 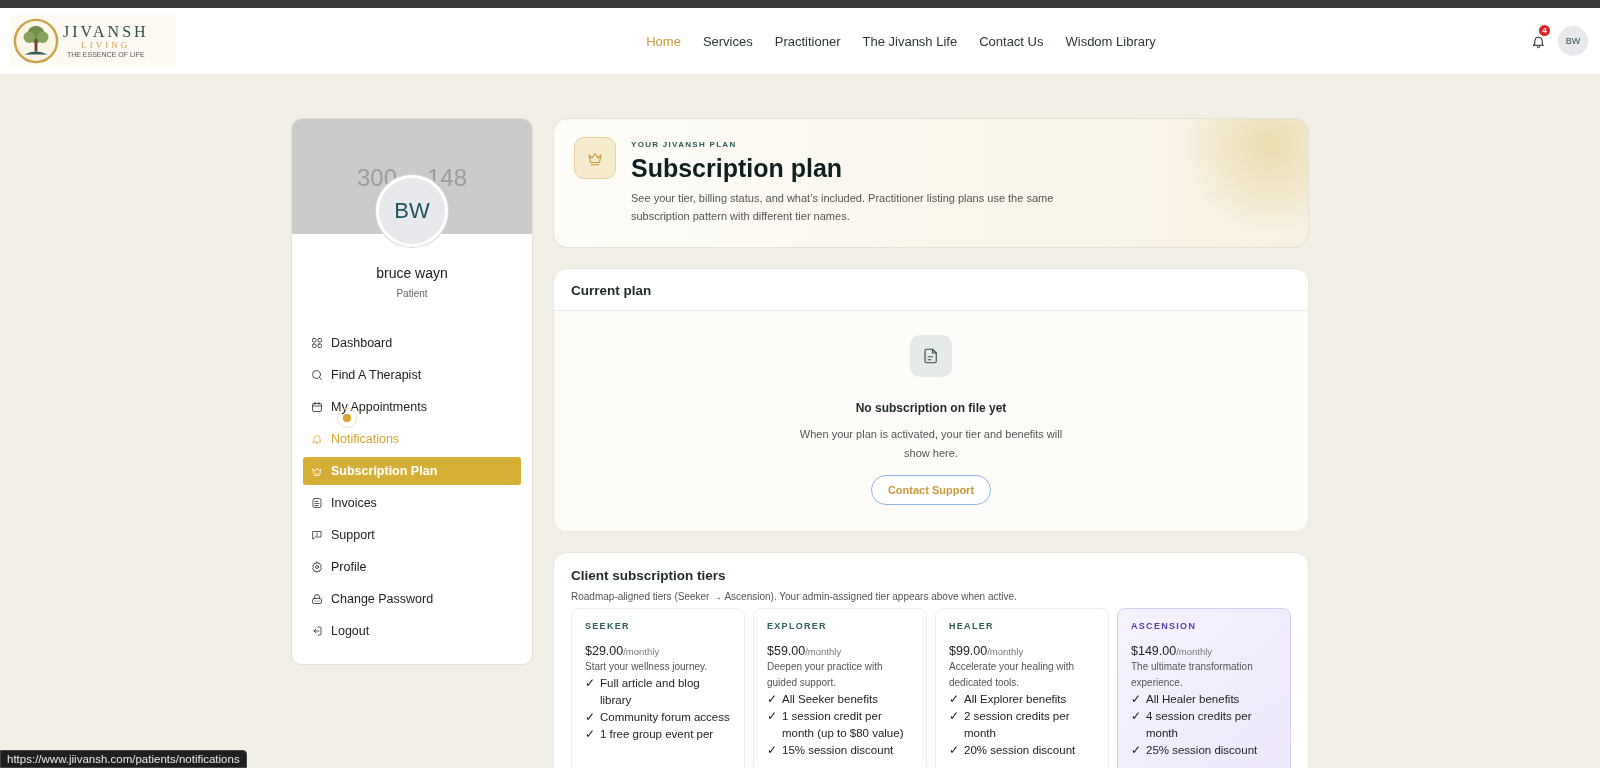 What do you see at coordinates (412, 375) in the screenshot?
I see `sidebar-item: Find A Therapist` at bounding box center [412, 375].